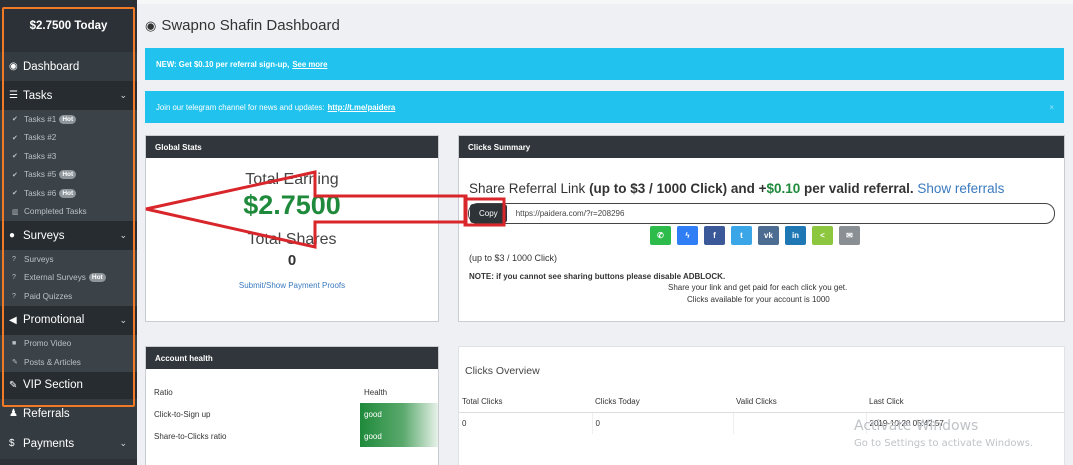 Image resolution: width=1073 pixels, height=465 pixels. I want to click on sidebar-item-label: Payments, so click(49, 443).